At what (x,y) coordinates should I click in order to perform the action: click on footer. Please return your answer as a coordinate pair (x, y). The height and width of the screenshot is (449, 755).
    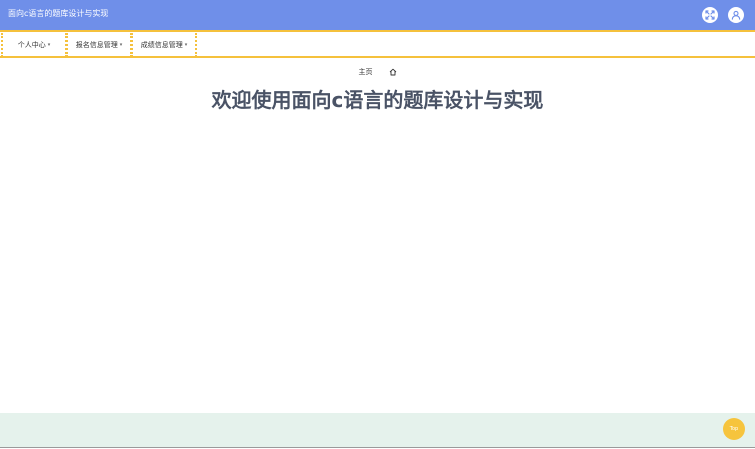
    Looking at the image, I should click on (377, 430).